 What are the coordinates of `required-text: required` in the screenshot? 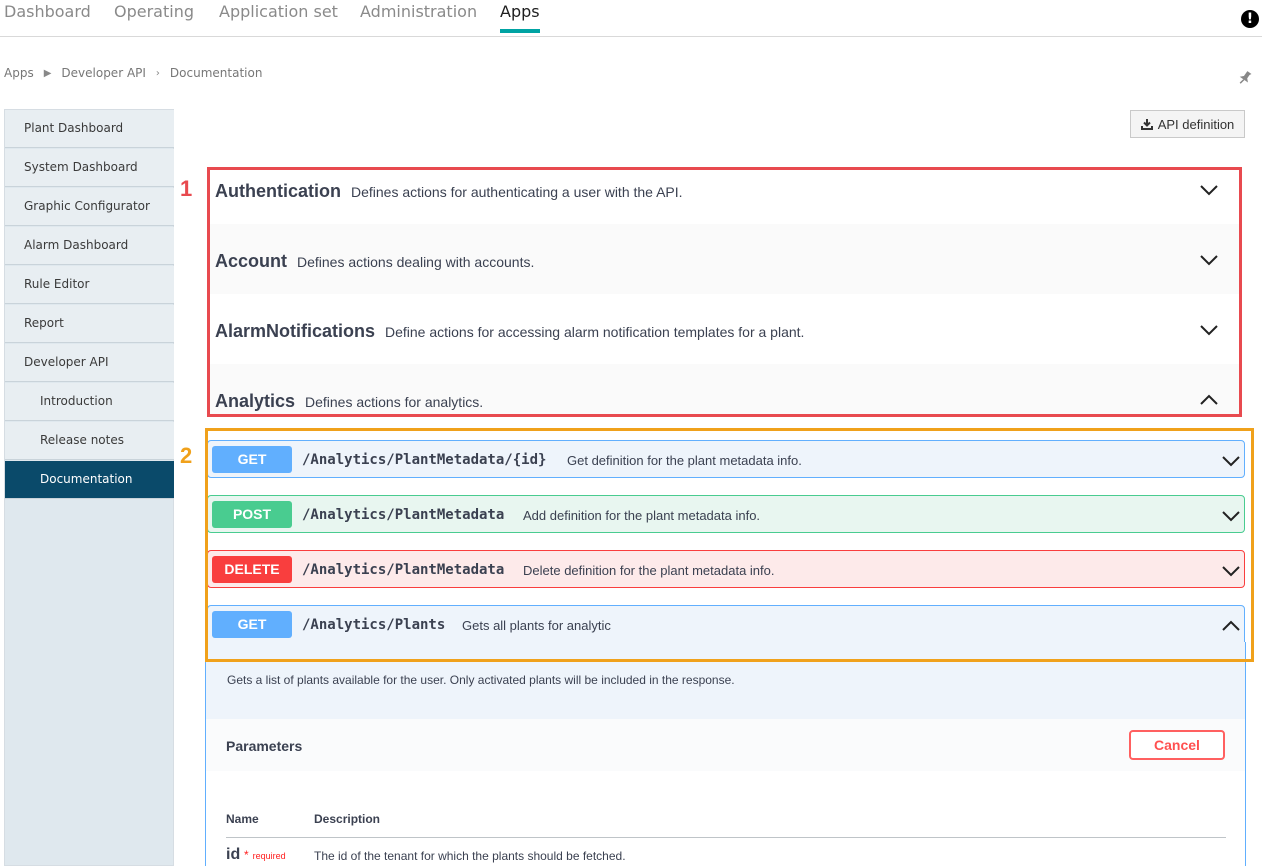 It's located at (269, 856).